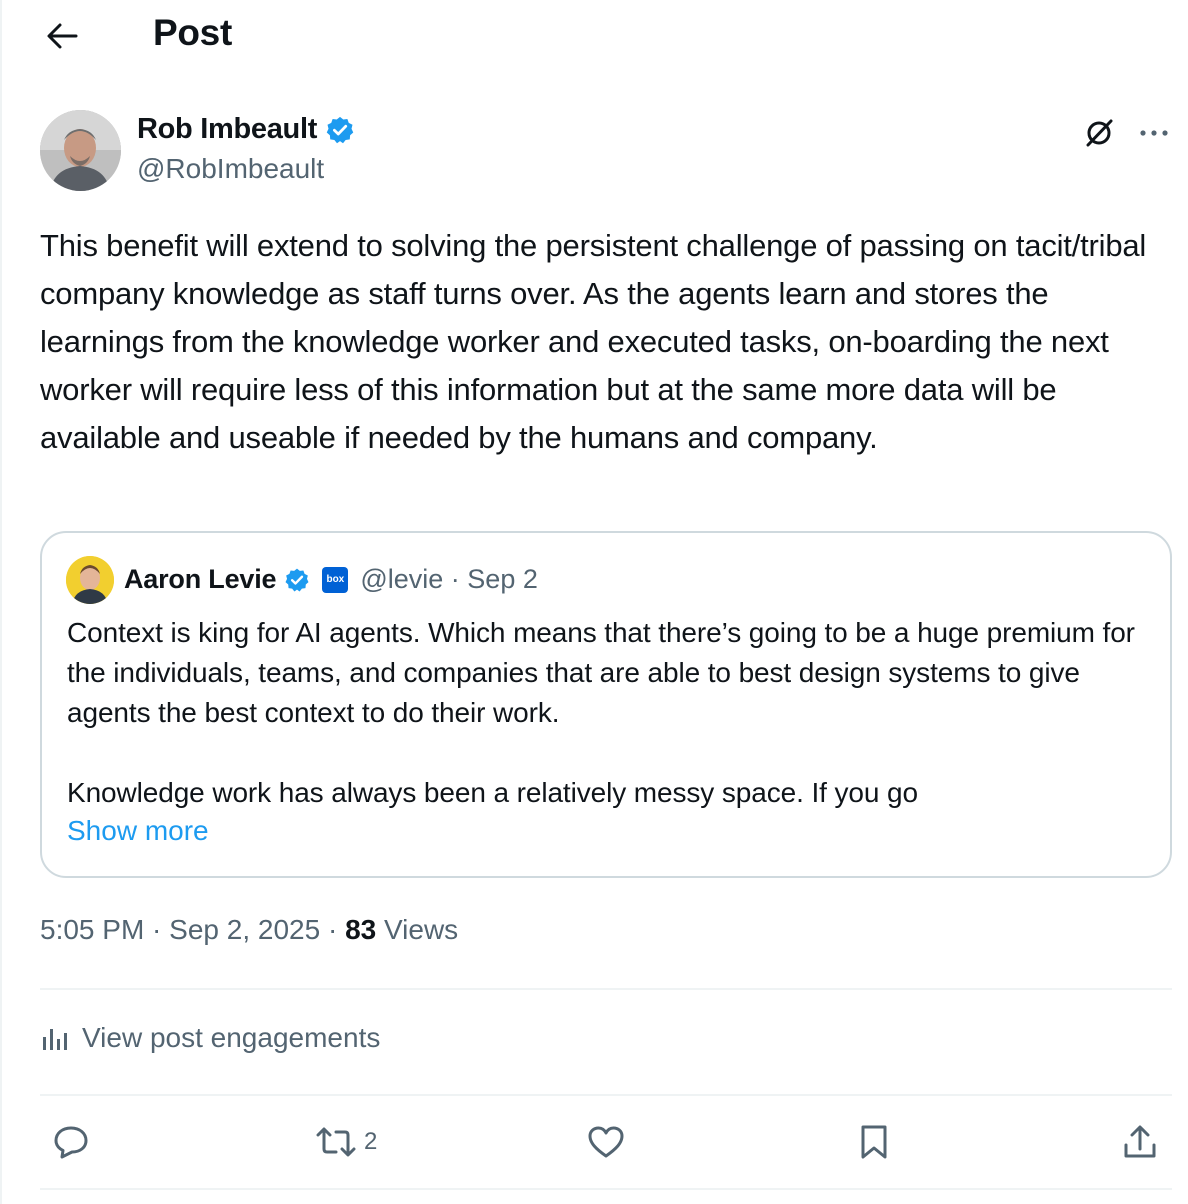 This screenshot has width=1188, height=1204. Describe the element at coordinates (138, 831) in the screenshot. I see `show-more-link: Show more` at that location.